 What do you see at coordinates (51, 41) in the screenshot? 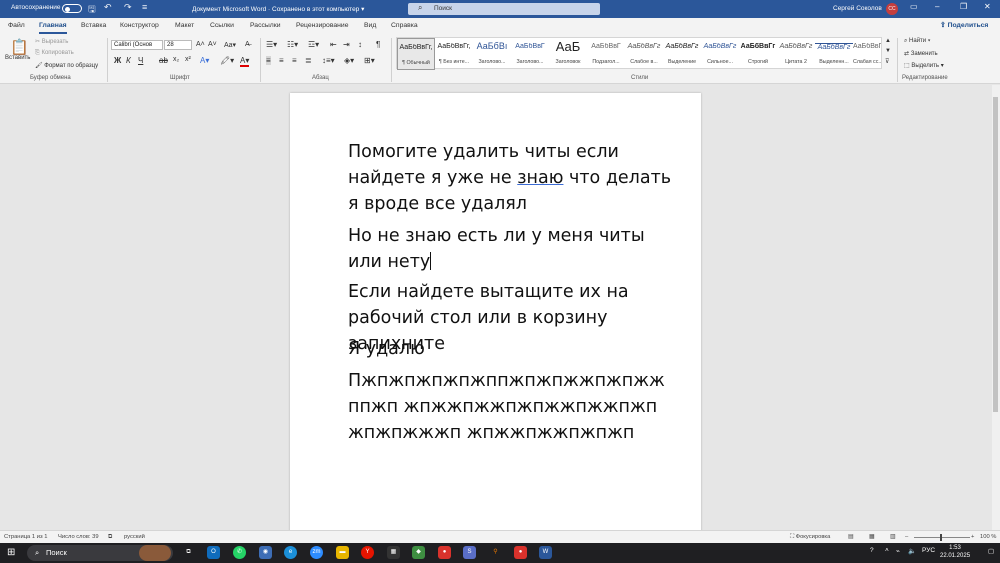
I see `cut-button: ✂ Вырезать` at bounding box center [51, 41].